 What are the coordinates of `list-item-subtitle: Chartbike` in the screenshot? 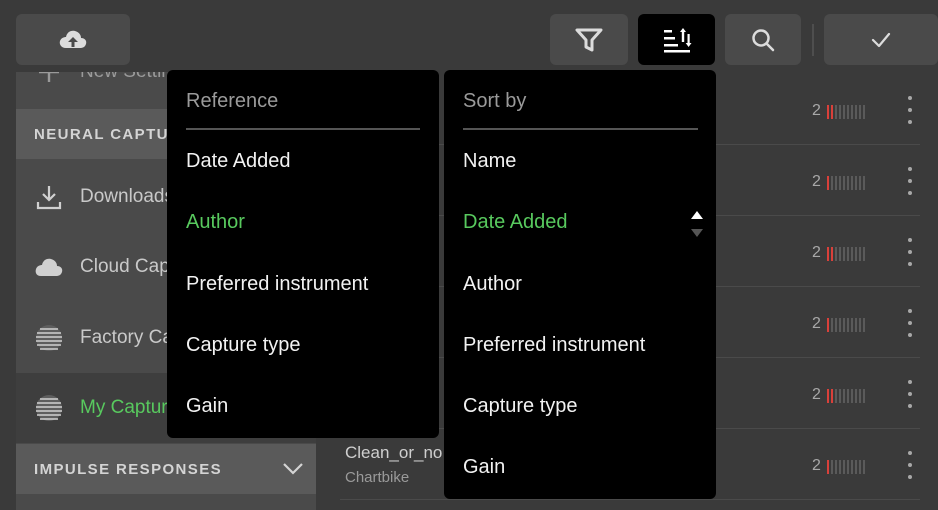 It's located at (377, 477).